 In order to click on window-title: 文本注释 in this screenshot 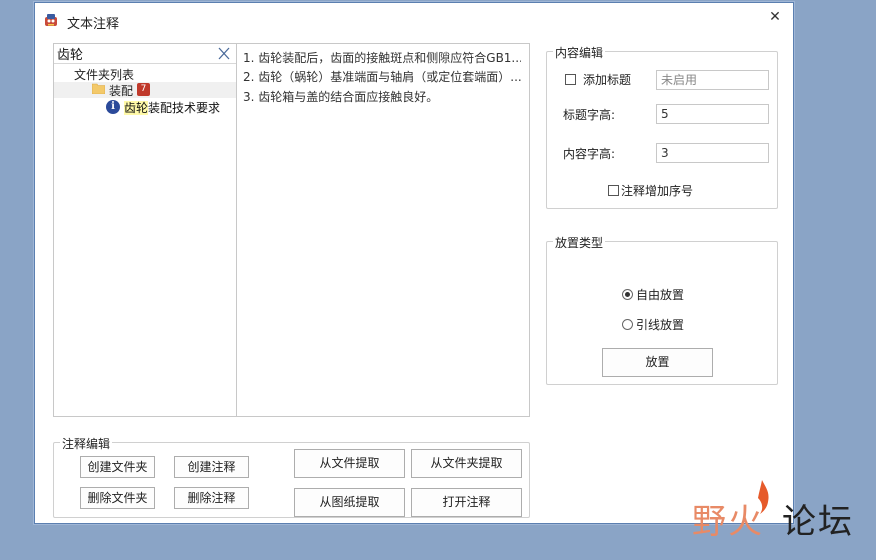, I will do `click(93, 24)`.